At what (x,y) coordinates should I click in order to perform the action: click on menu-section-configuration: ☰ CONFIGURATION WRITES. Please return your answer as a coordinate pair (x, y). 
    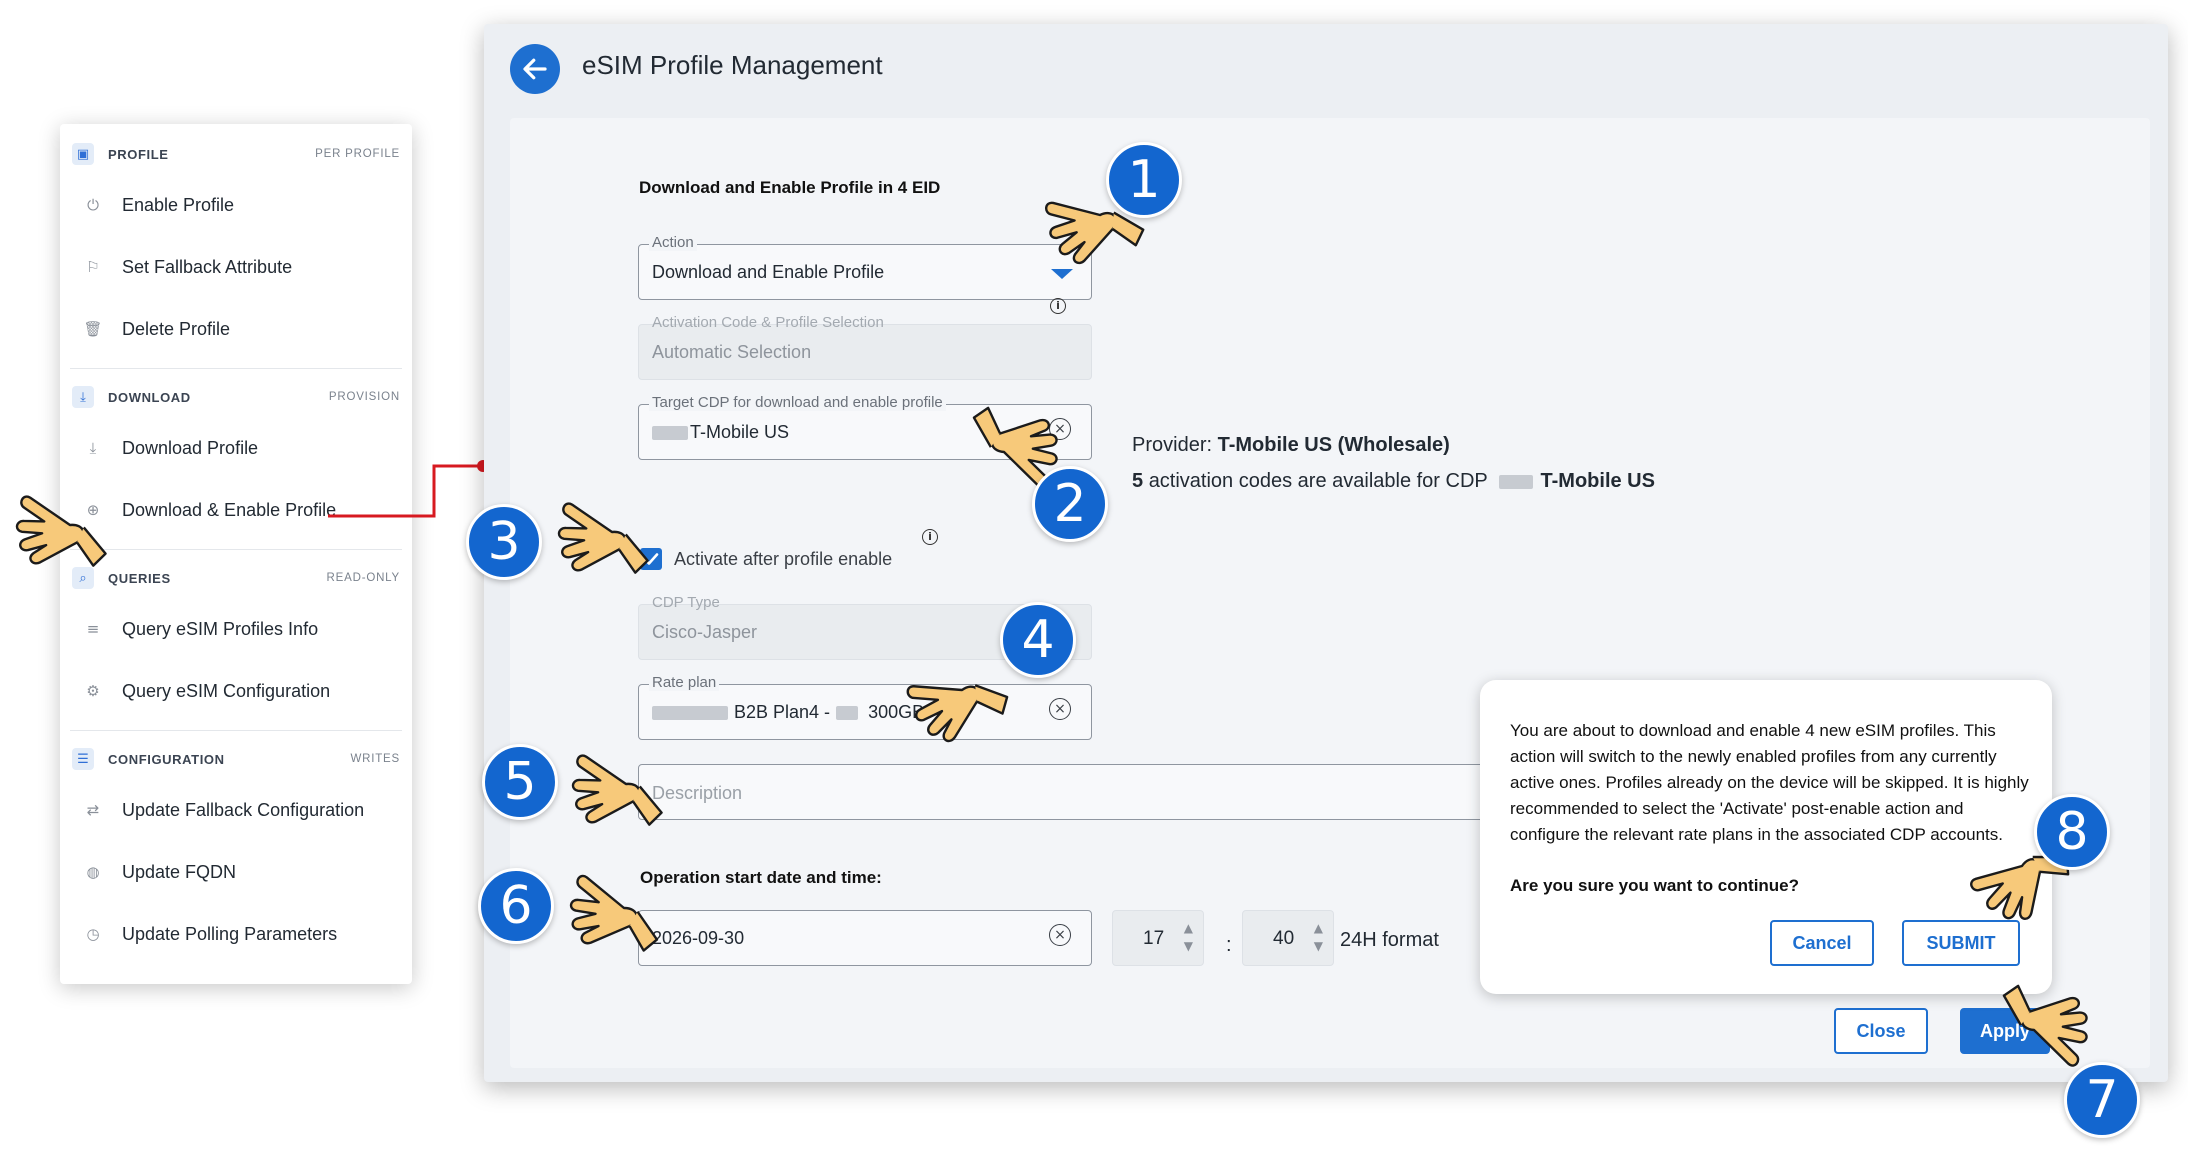
    Looking at the image, I should click on (236, 759).